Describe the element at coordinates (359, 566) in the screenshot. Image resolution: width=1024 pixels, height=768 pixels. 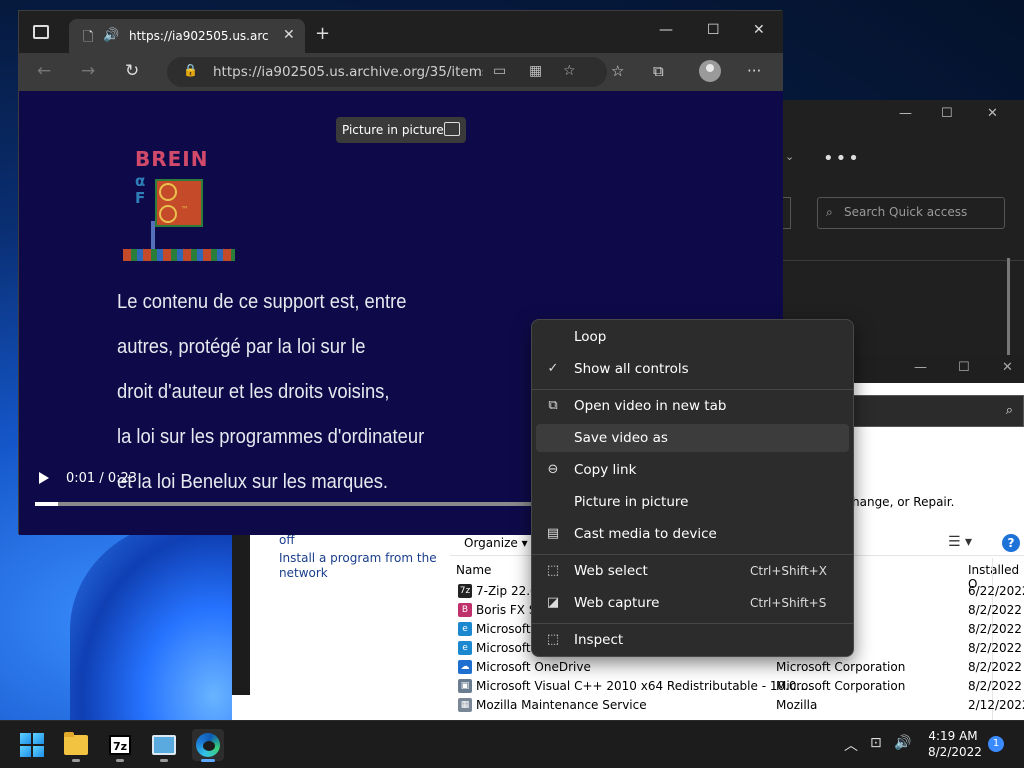
I see `install-program-link: Install a program from the network` at that location.